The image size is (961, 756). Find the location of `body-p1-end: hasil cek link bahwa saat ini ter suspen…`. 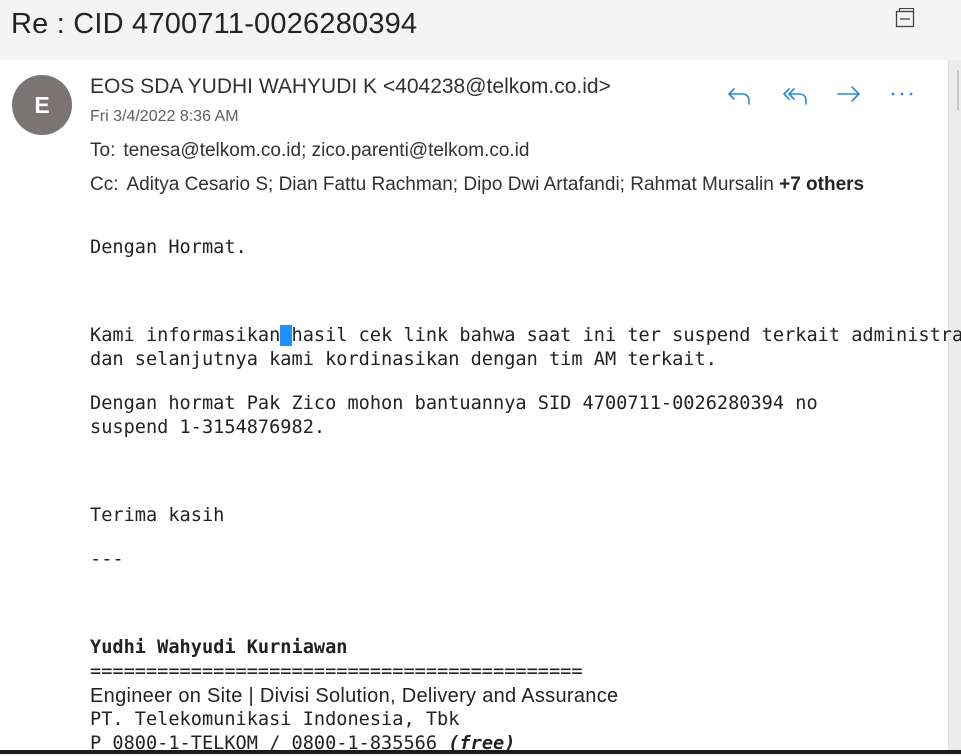

body-p1-end: hasil cek link bahwa saat ini ter suspen… is located at coordinates (626, 335).